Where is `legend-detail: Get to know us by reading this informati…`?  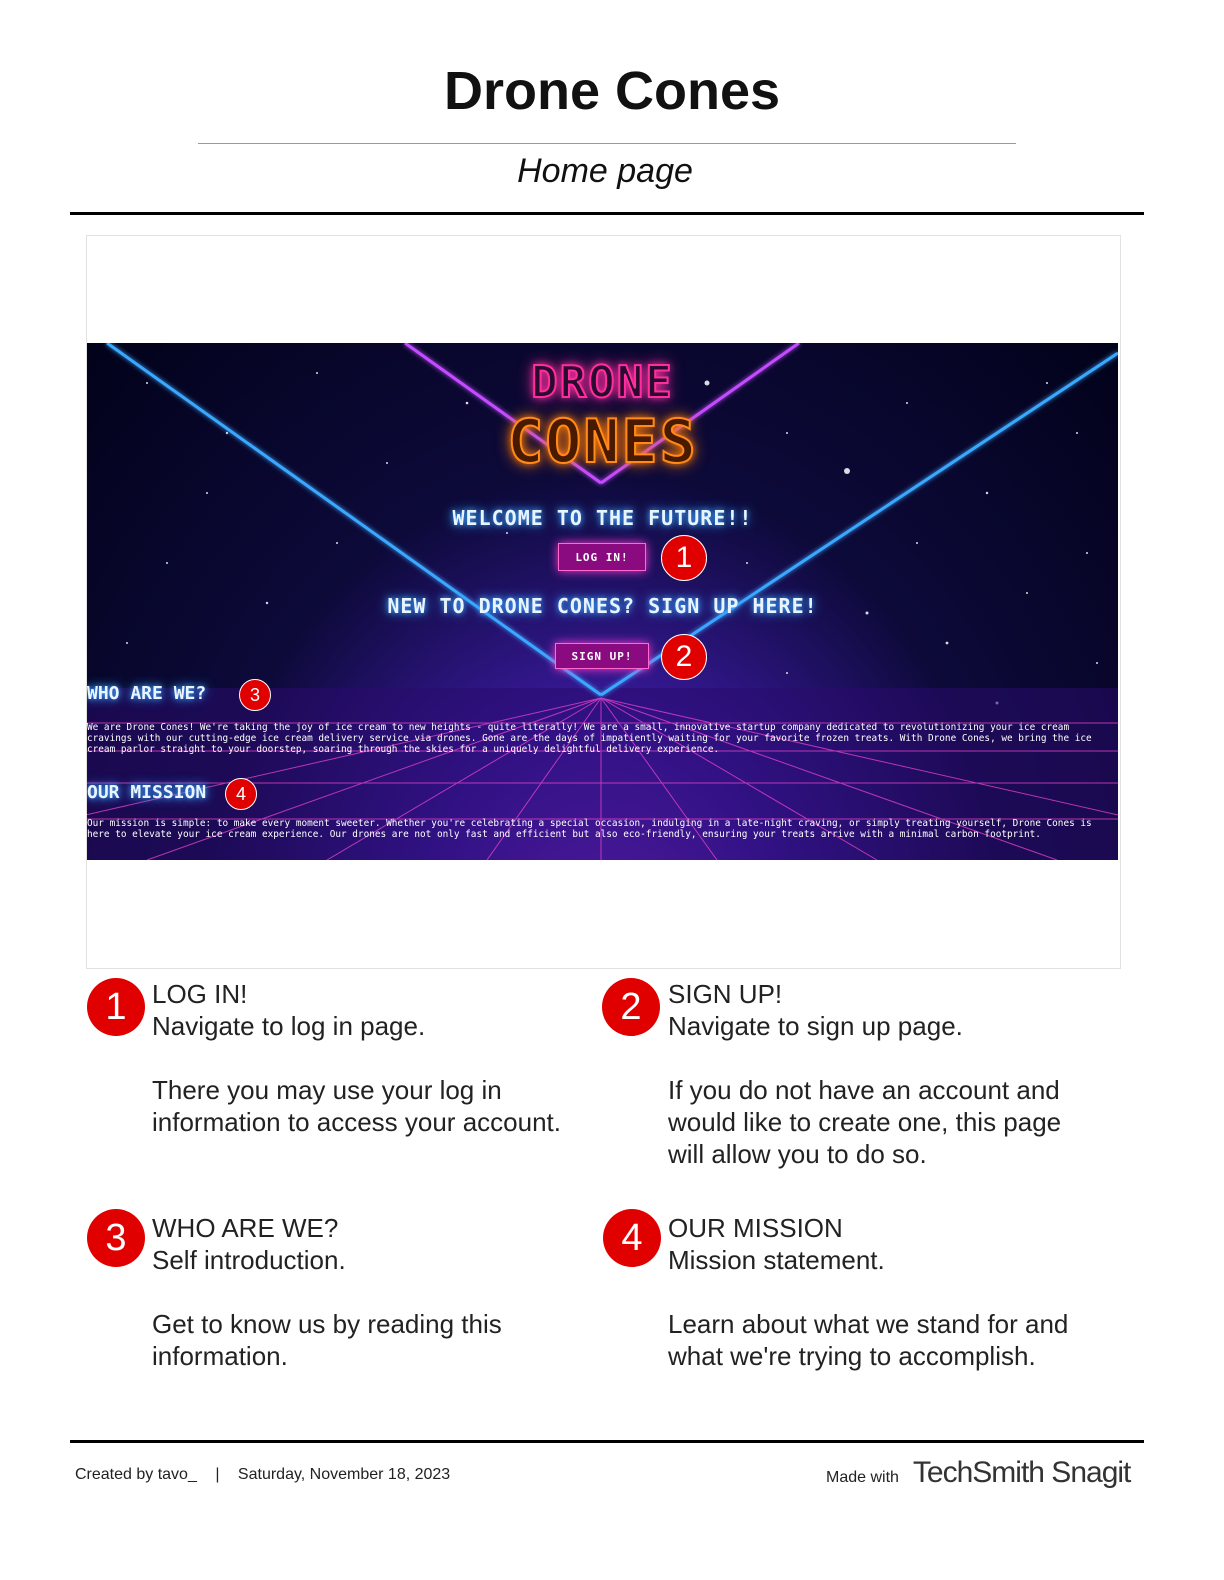 legend-detail: Get to know us by reading this informati… is located at coordinates (327, 1340).